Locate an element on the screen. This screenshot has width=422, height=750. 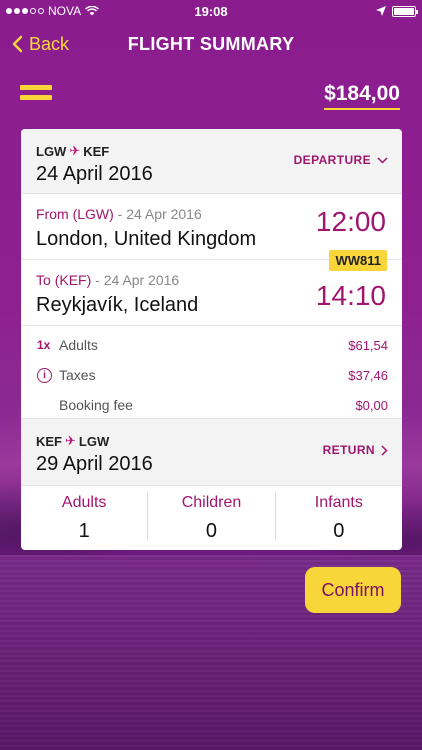
status-bar: NOVA 19:08 is located at coordinates (211, 11).